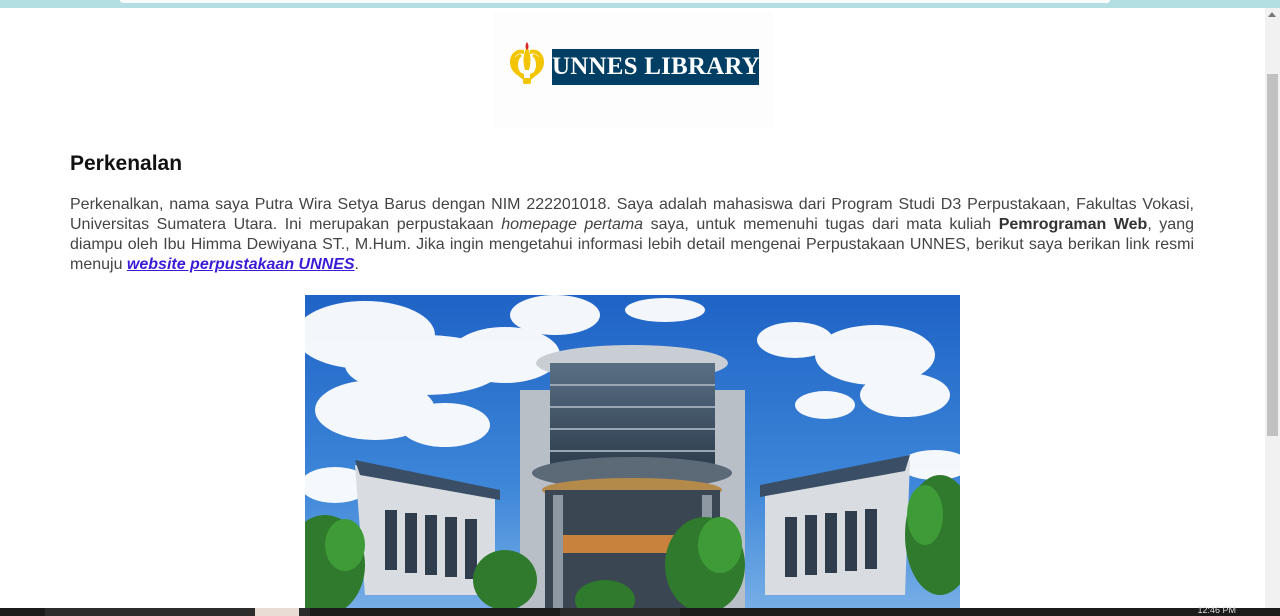 The width and height of the screenshot is (1280, 616). I want to click on scrollbar-thumb, so click(1272, 255).